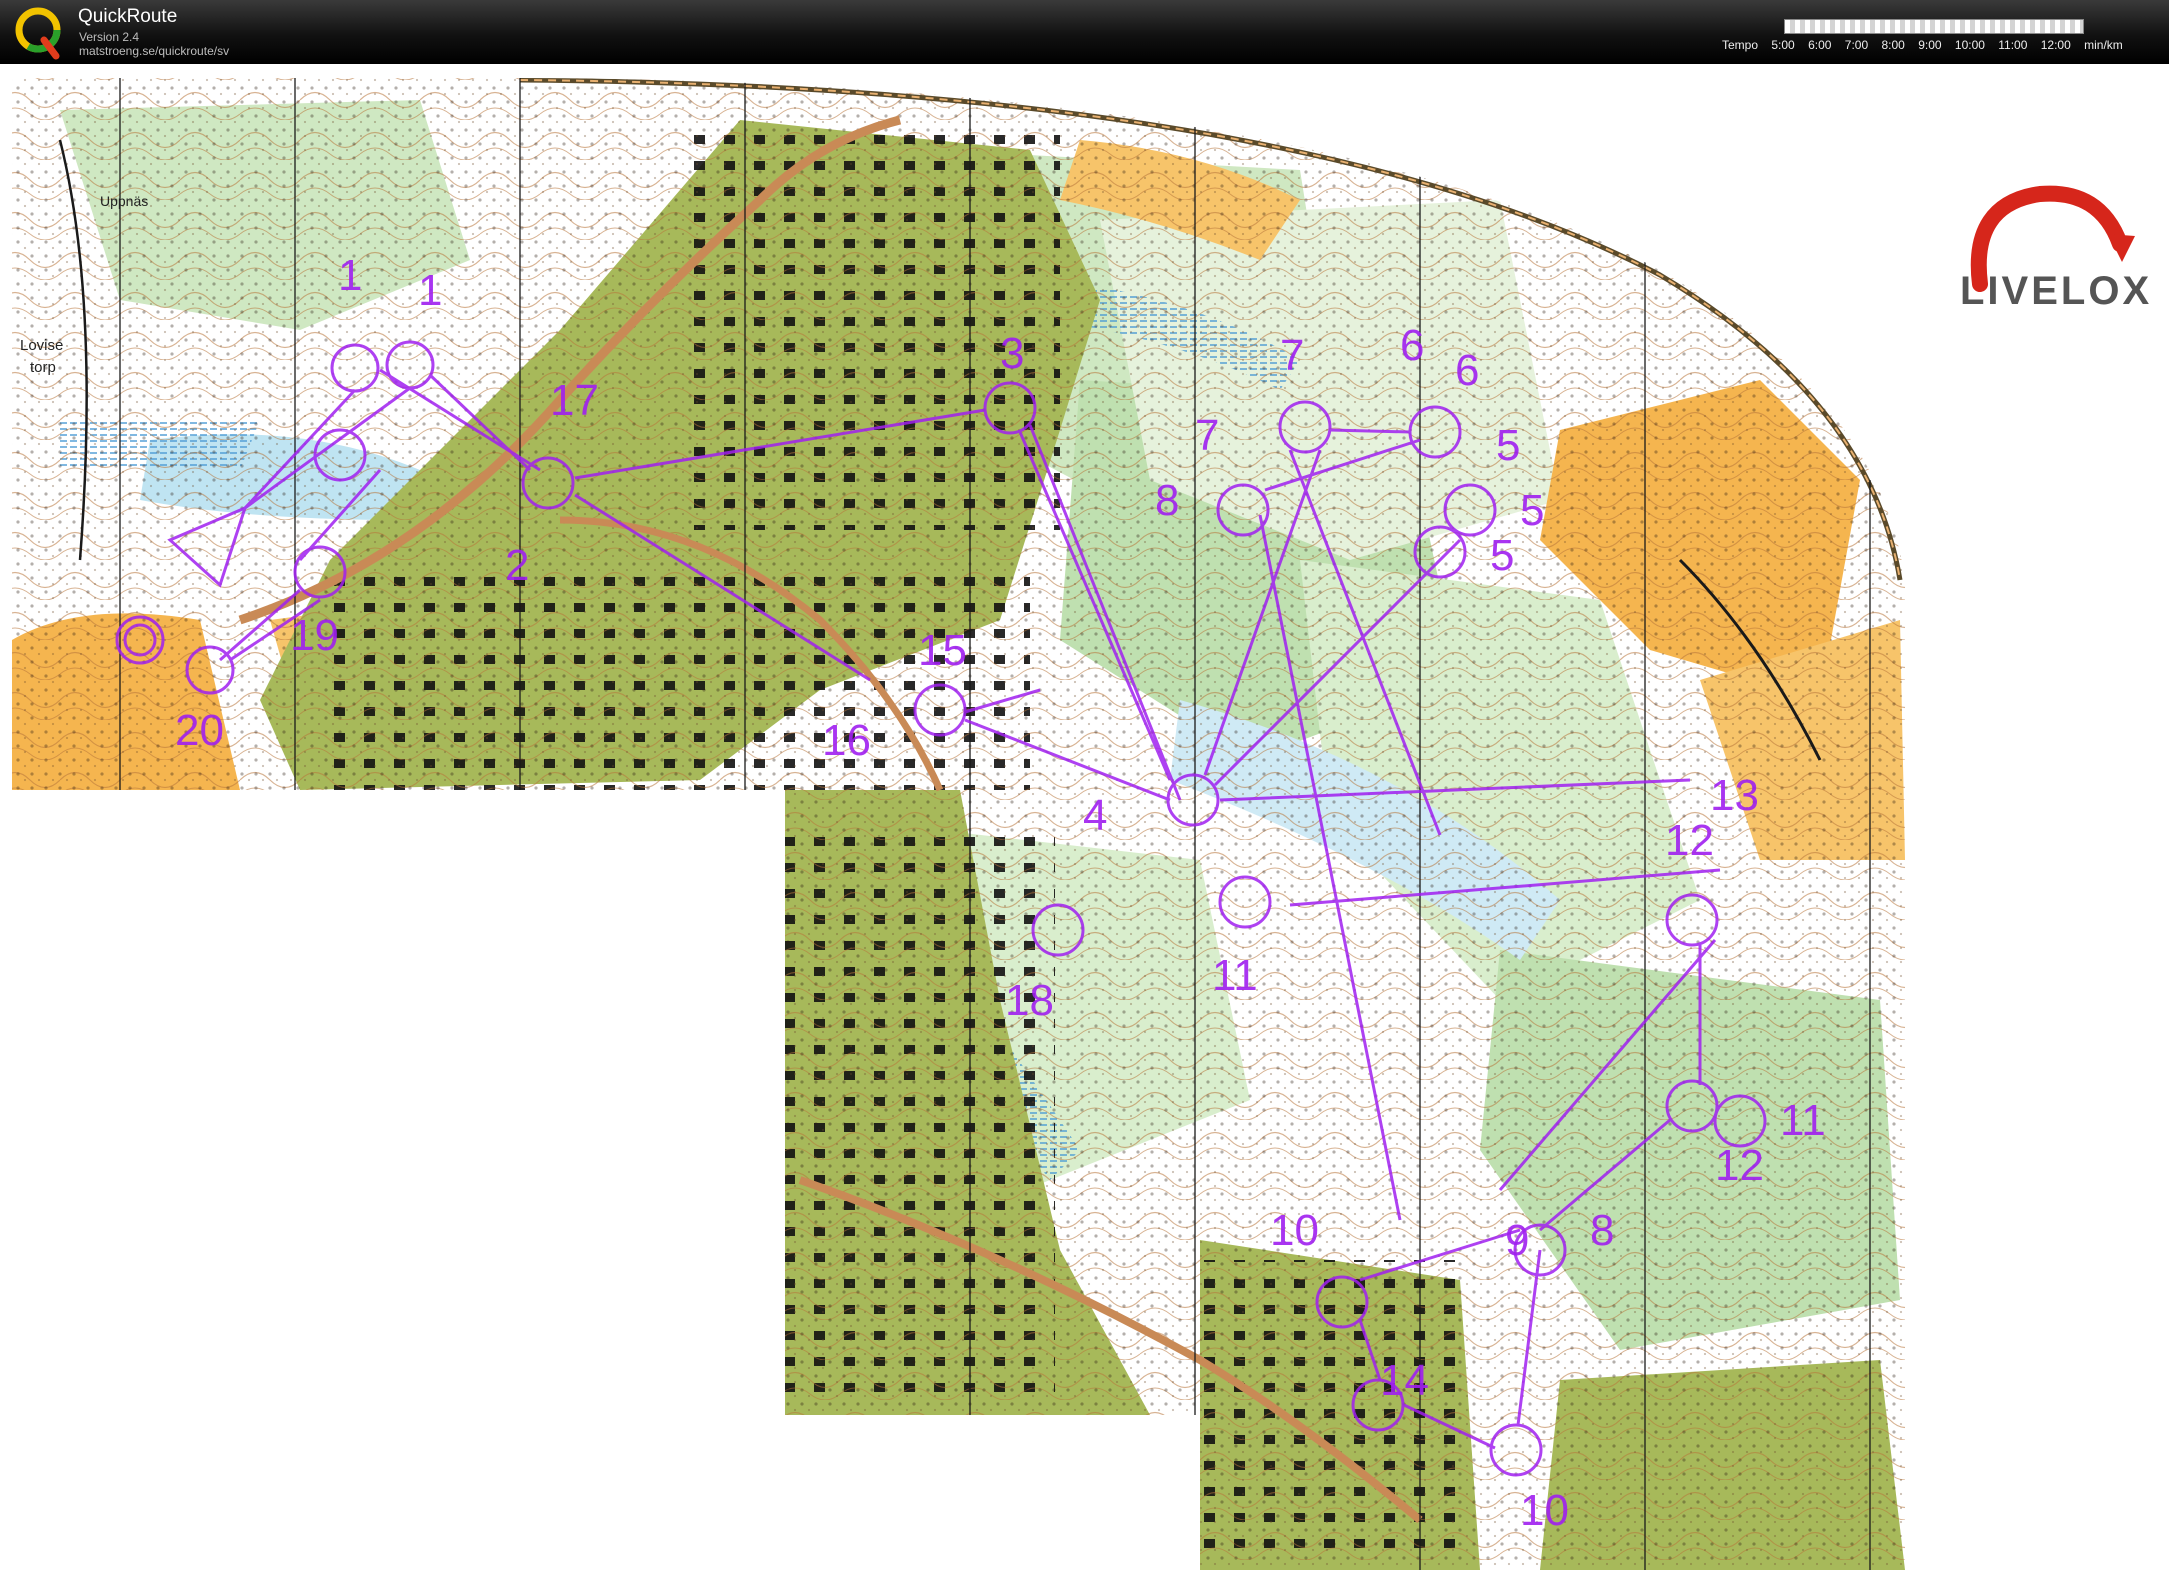 The image size is (2169, 1582). Describe the element at coordinates (41, 345) in the screenshot. I see `place-name-lovise: Lovise` at that location.